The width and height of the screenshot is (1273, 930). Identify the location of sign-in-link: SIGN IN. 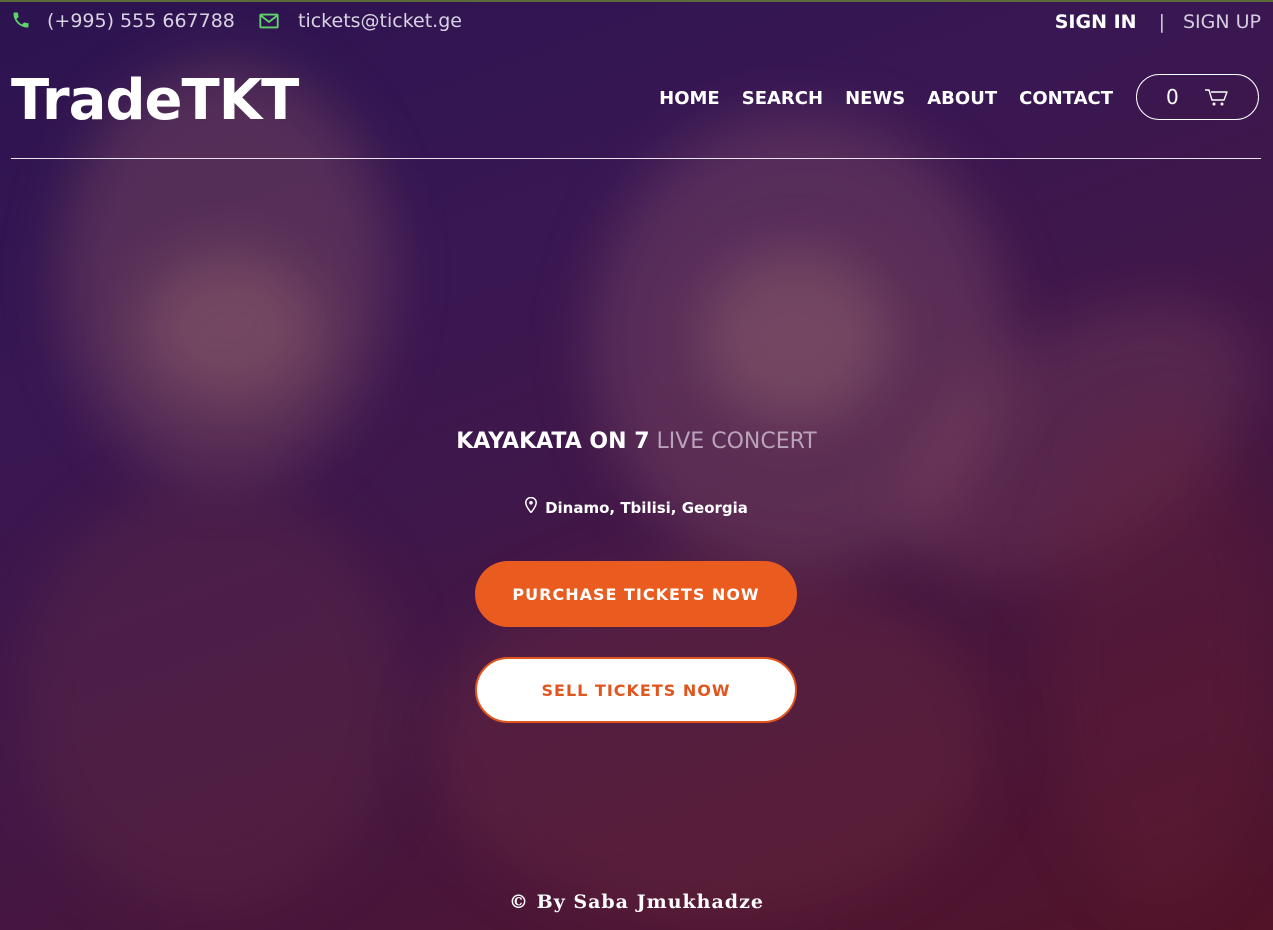
(1096, 22).